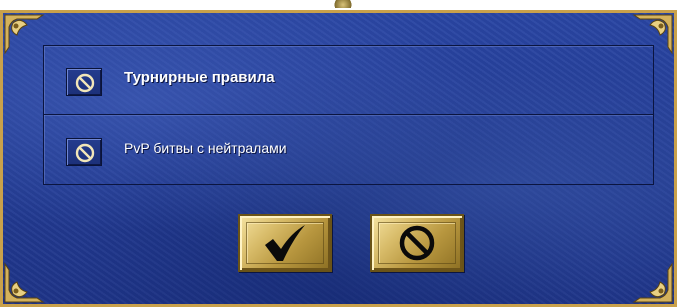 The width and height of the screenshot is (677, 307). I want to click on tournament-rules-toggle, so click(84, 82).